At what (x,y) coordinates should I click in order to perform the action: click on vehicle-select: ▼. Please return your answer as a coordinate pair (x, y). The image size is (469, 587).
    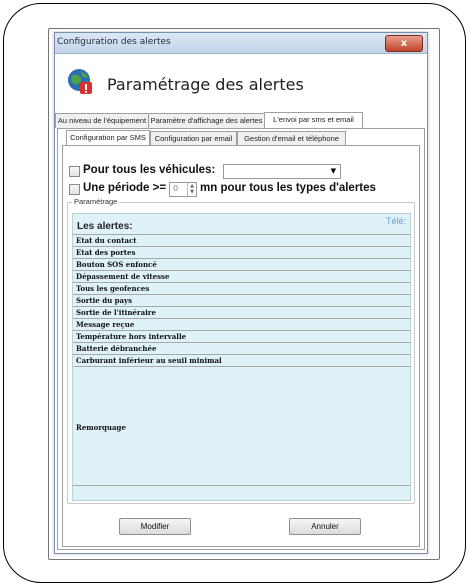
    Looking at the image, I should click on (282, 171).